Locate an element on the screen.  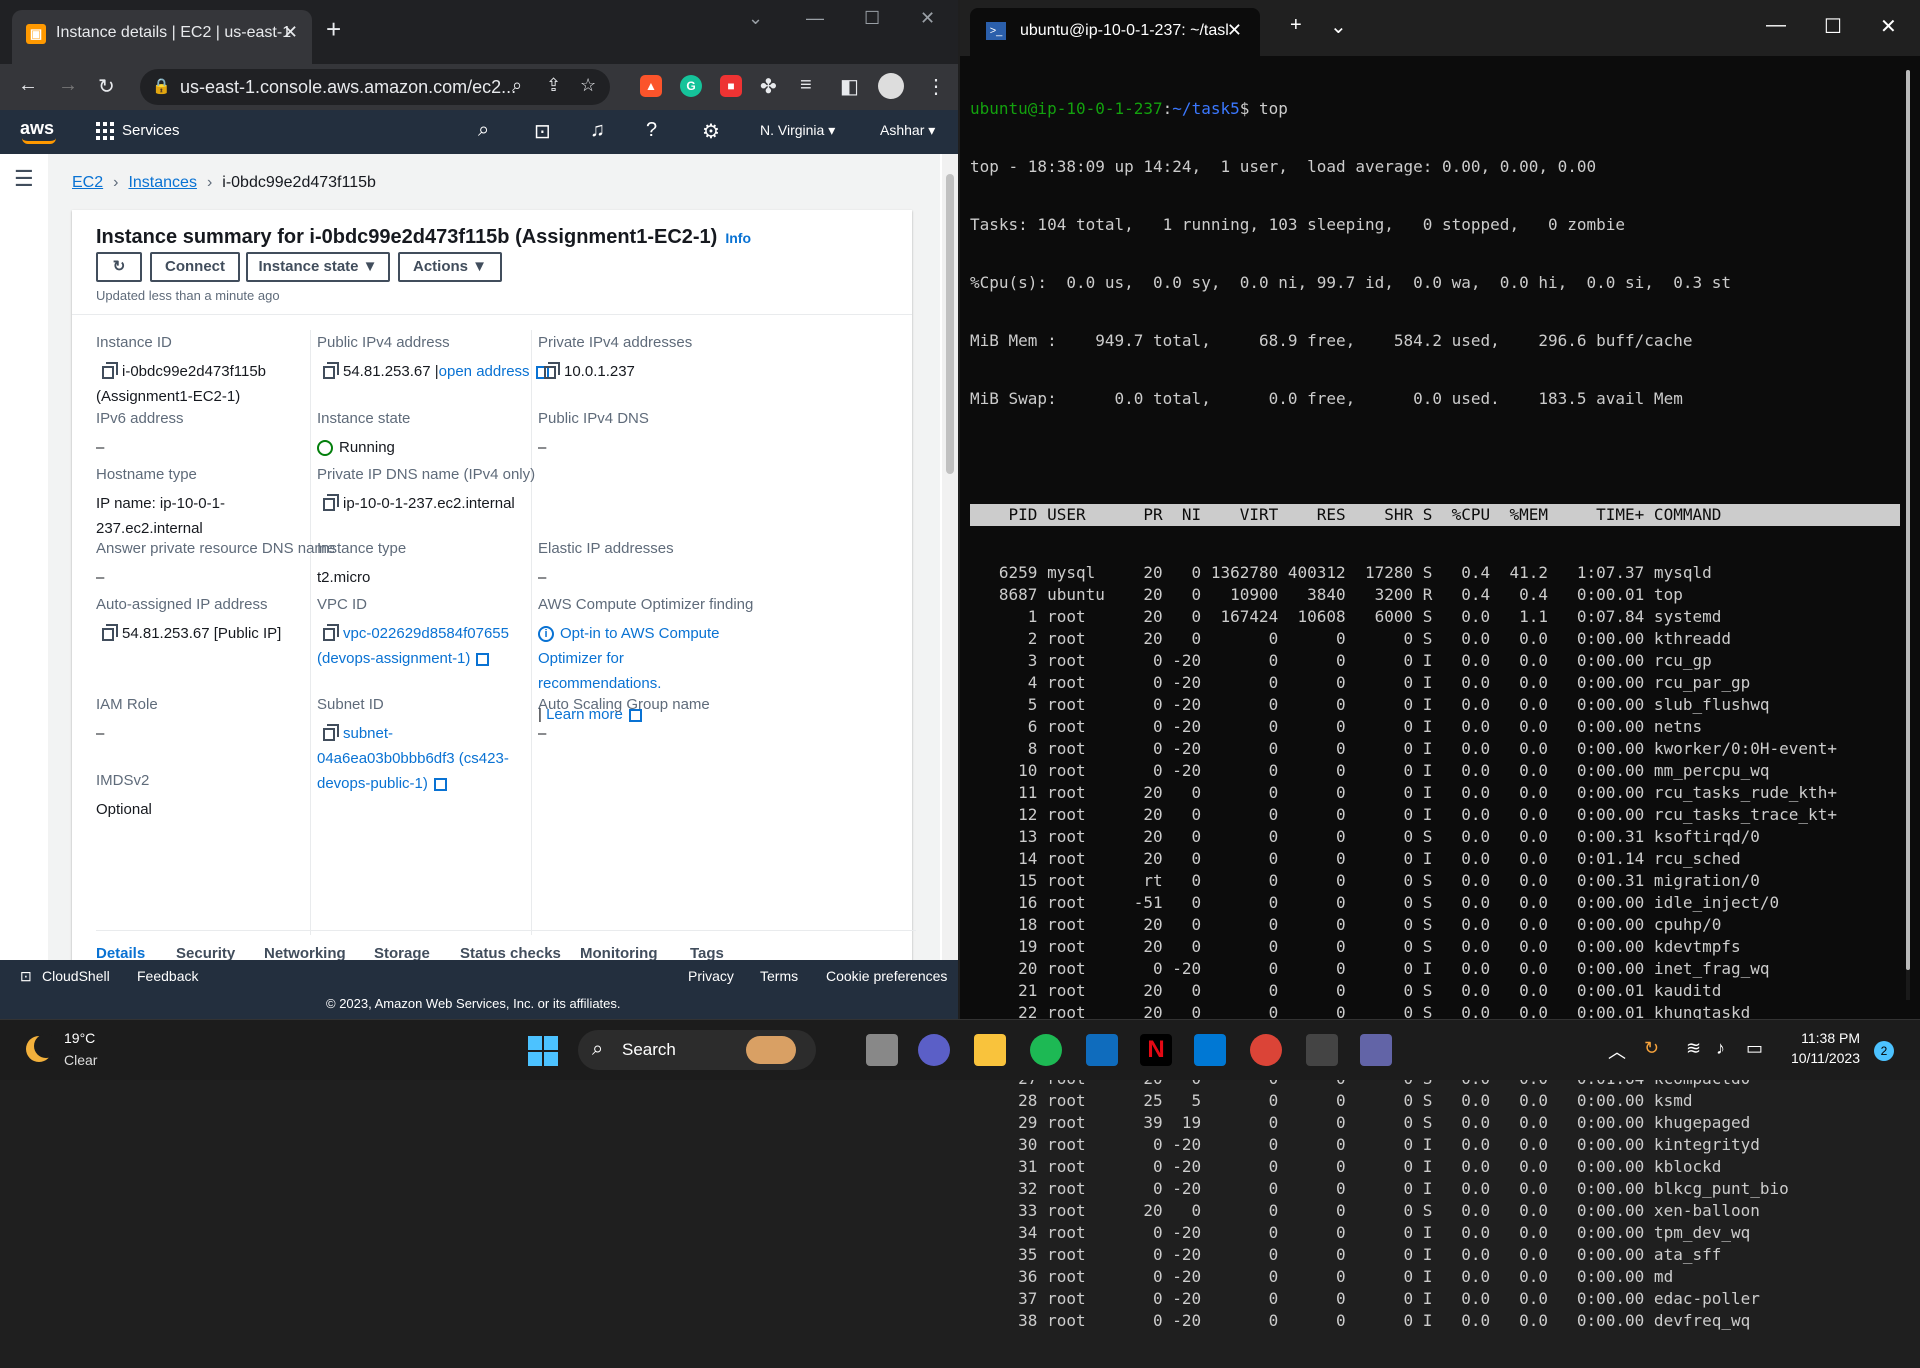
help-icon: ? is located at coordinates (651, 130).